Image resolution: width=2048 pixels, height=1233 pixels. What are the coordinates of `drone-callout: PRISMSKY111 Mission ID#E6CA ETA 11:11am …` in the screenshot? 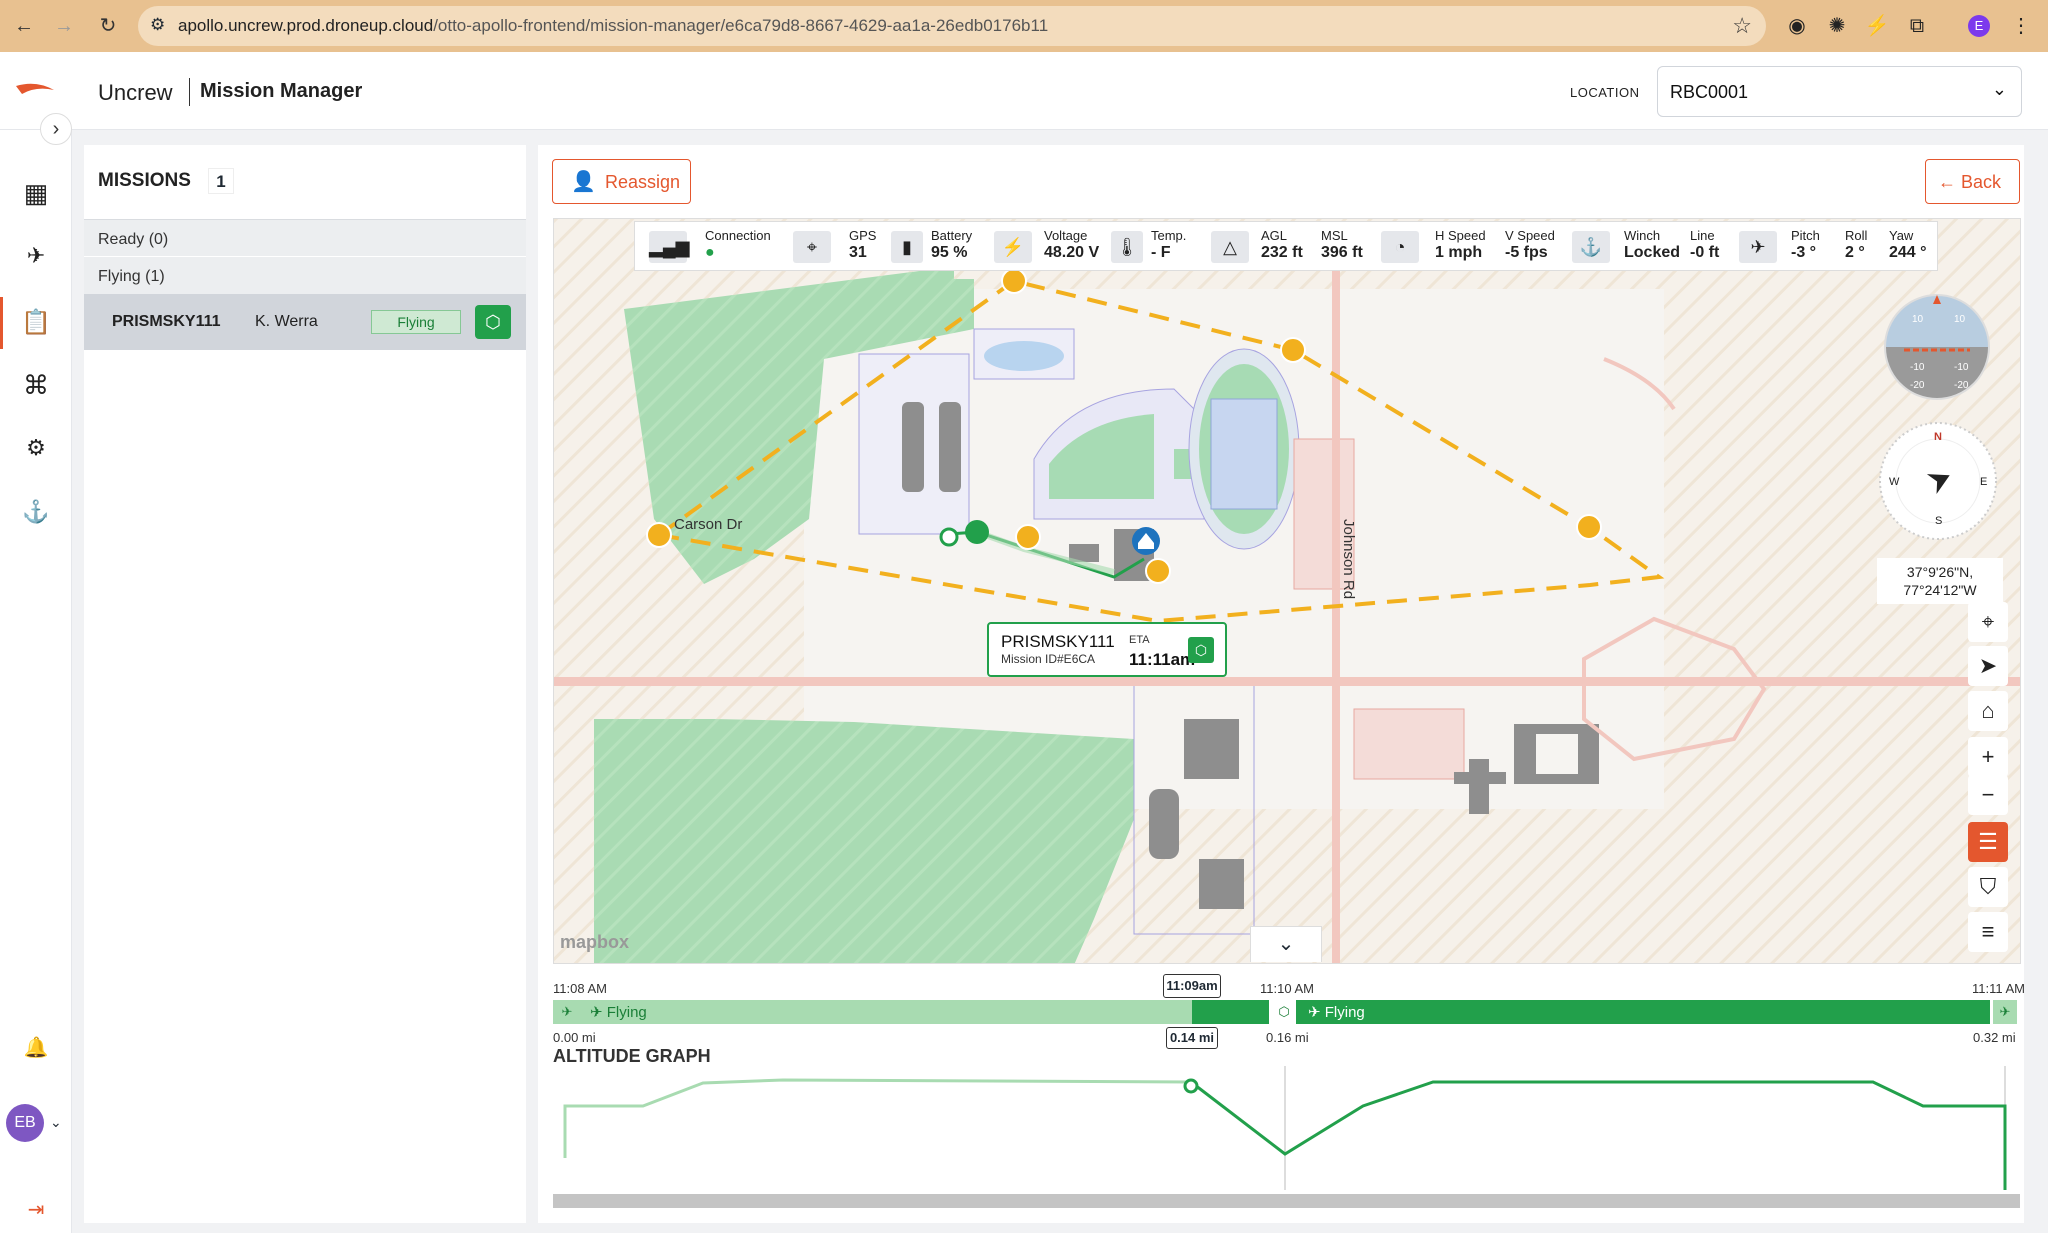 It's located at (1107, 649).